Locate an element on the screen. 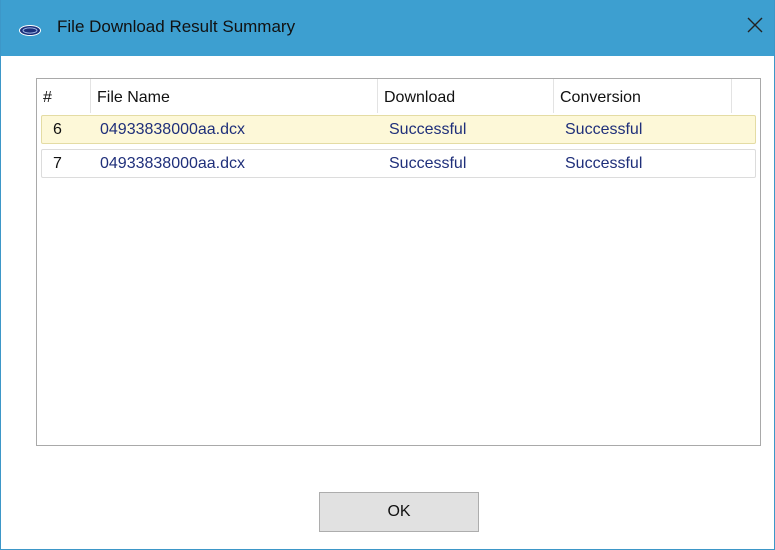 The height and width of the screenshot is (550, 775). row-number: 7 is located at coordinates (57, 163).